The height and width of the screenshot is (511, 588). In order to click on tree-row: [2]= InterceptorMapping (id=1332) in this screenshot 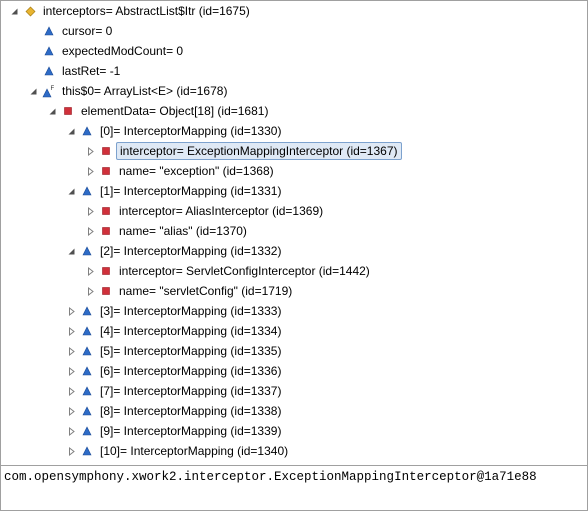, I will do `click(294, 251)`.